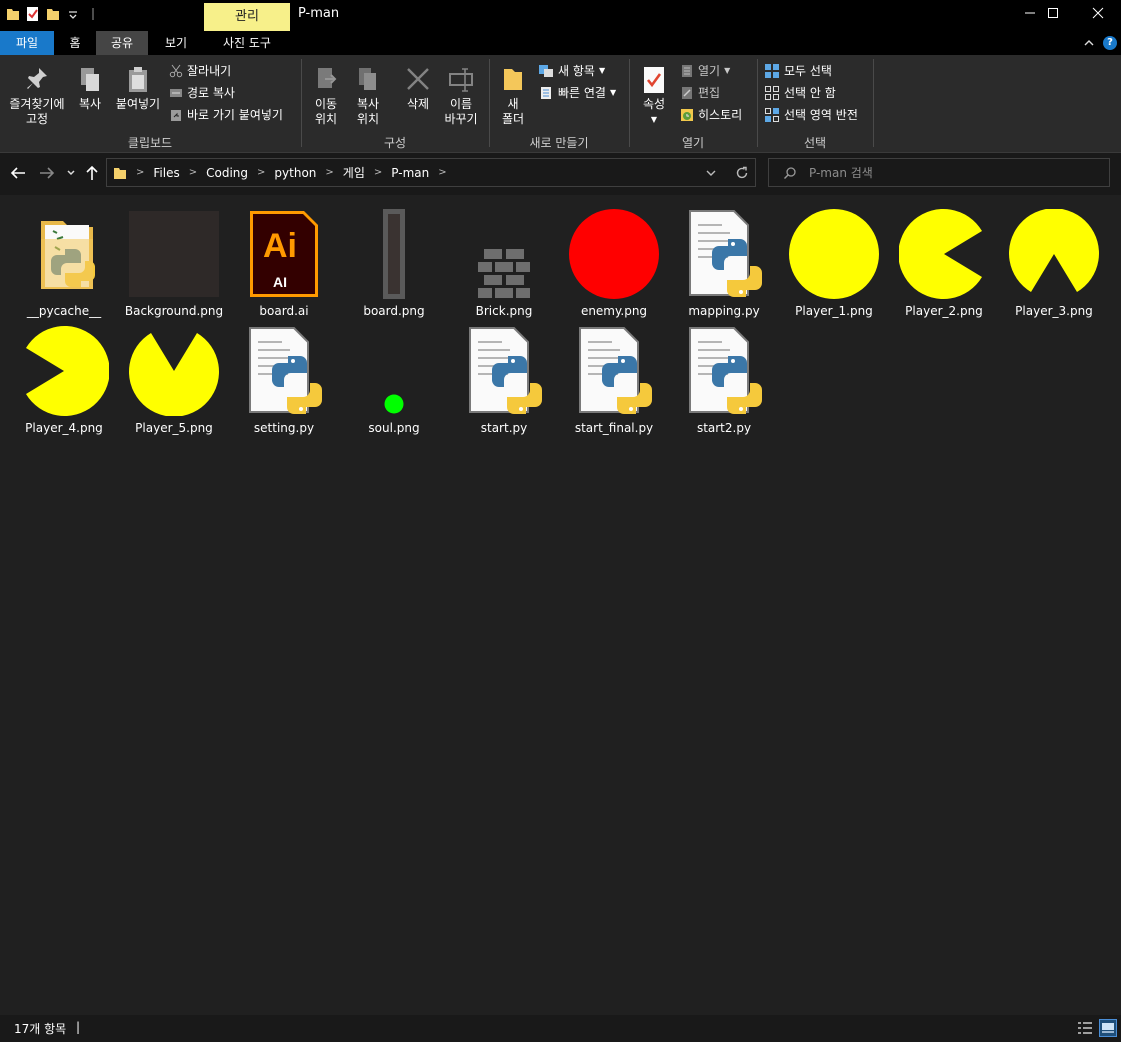 The width and height of the screenshot is (1121, 1042). Describe the element at coordinates (798, 70) in the screenshot. I see `select-all-button: 모두 선택` at that location.